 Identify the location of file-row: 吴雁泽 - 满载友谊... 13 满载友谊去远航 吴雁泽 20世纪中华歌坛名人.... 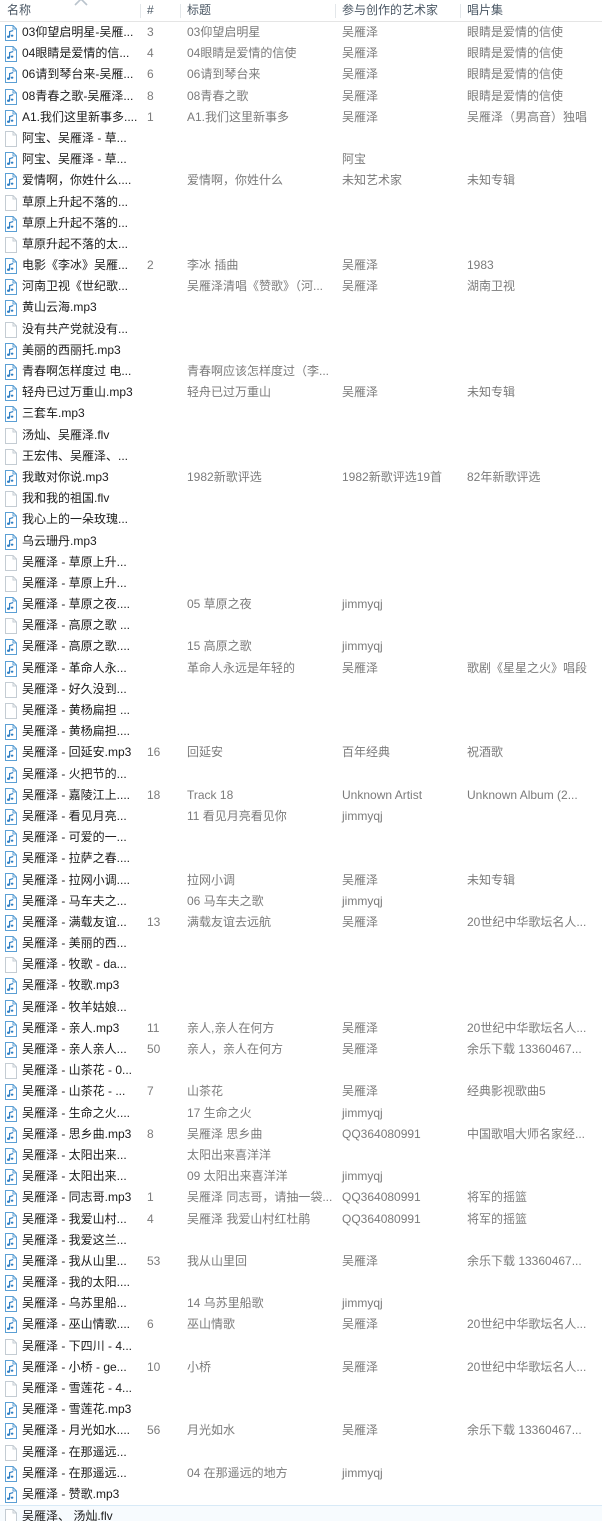
(301, 922).